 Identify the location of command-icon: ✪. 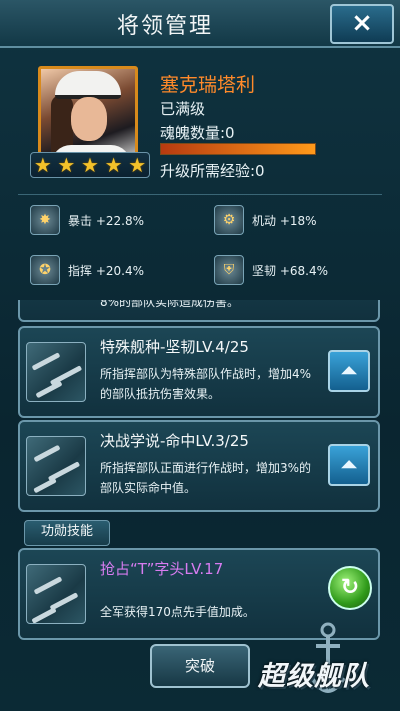
(45, 270).